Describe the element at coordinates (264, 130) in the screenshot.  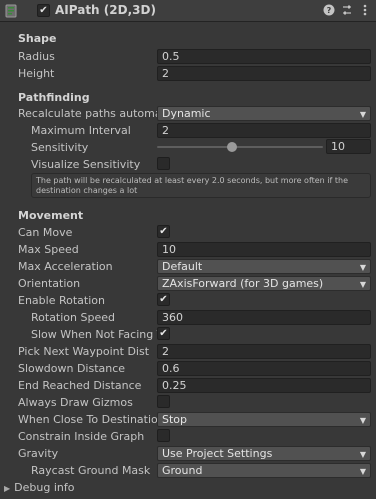
I see `maximum-interval-field: 2` at that location.